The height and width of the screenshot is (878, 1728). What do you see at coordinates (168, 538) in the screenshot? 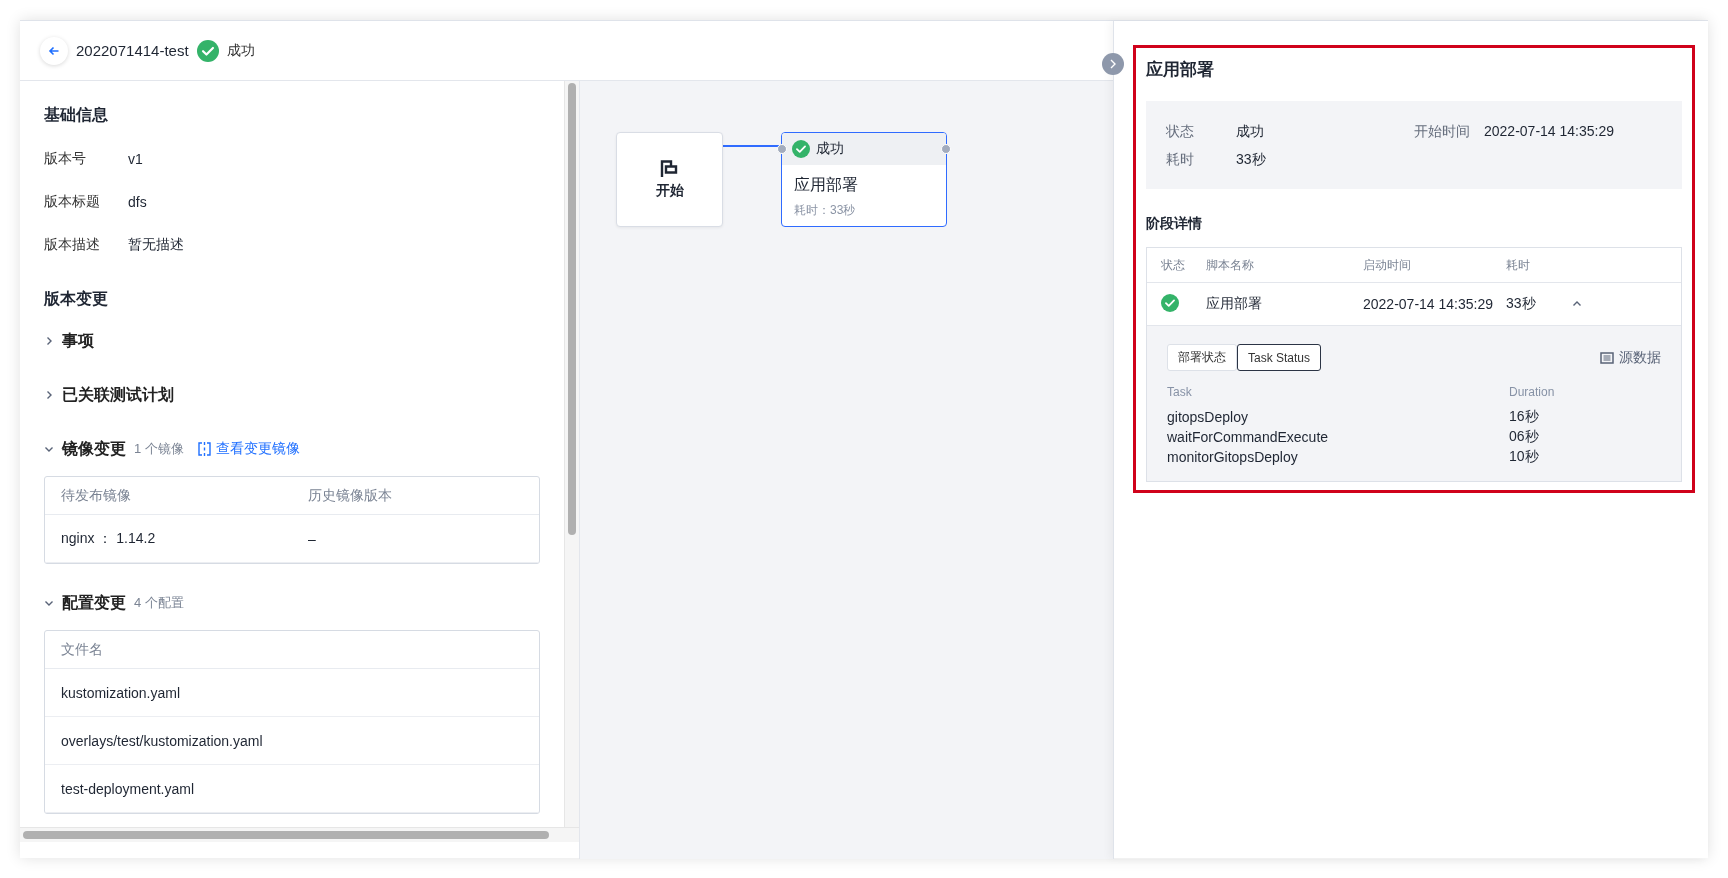
I see `table-cell: nginx ： 1.14.2` at bounding box center [168, 538].